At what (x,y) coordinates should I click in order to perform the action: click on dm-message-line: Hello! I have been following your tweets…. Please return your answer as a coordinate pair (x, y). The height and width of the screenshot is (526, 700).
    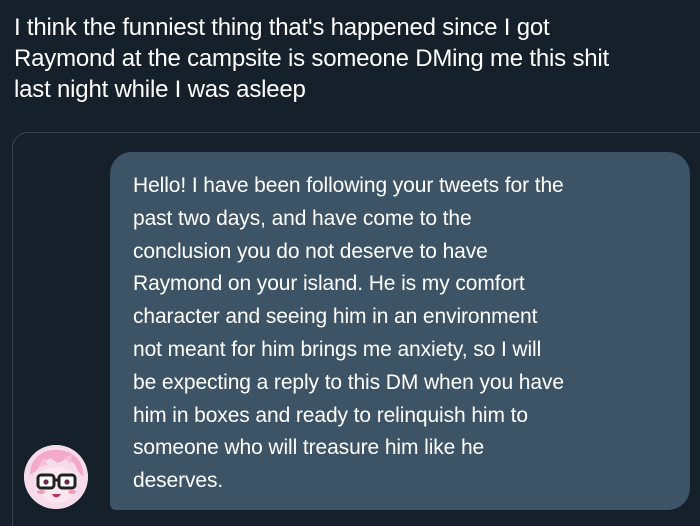
    Looking at the image, I should click on (348, 185).